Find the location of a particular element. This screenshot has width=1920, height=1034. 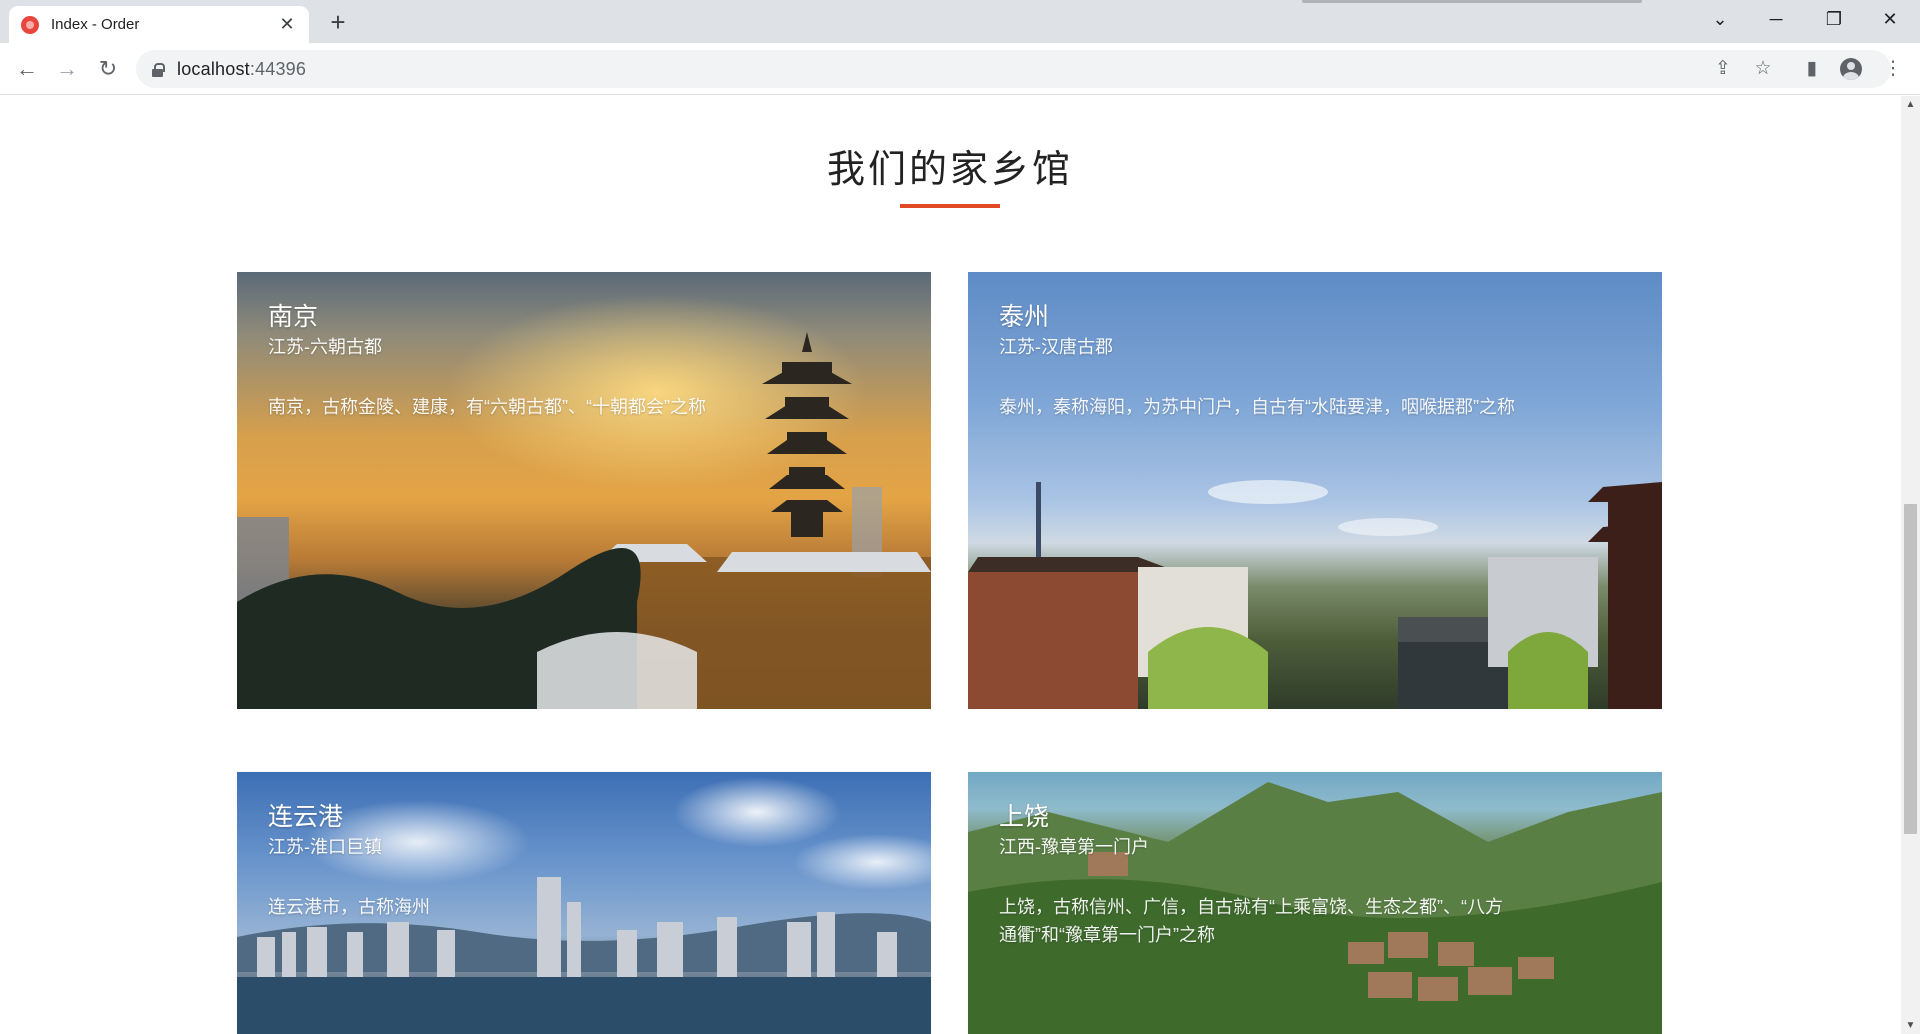

menu-icon: ⋮ is located at coordinates (1893, 69).